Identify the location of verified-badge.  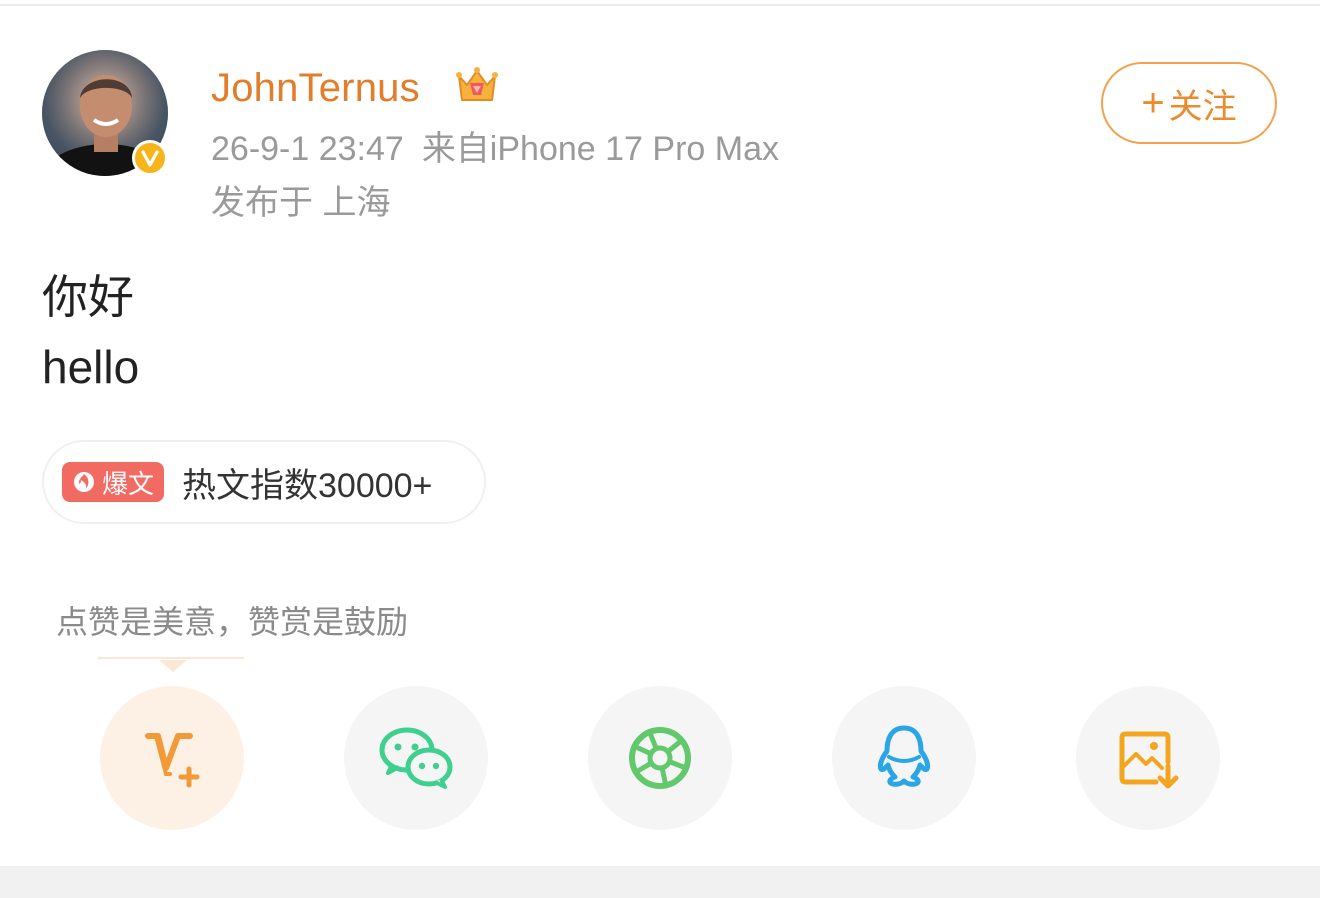
(150, 158).